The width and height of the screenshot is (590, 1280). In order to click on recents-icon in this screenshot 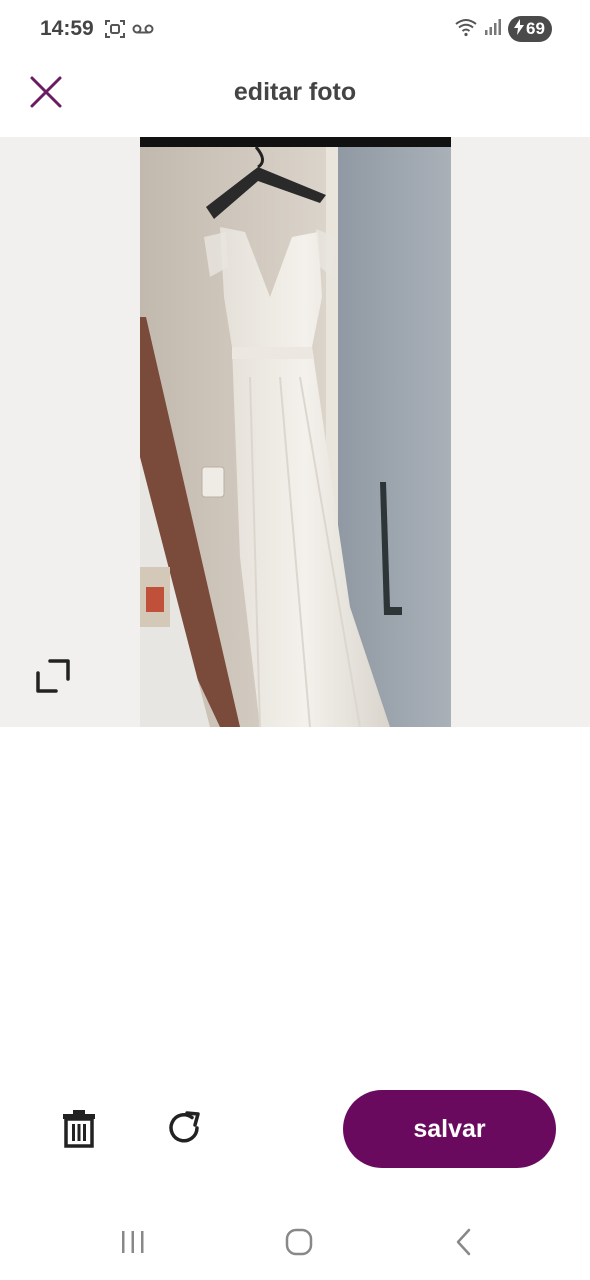, I will do `click(133, 1244)`.